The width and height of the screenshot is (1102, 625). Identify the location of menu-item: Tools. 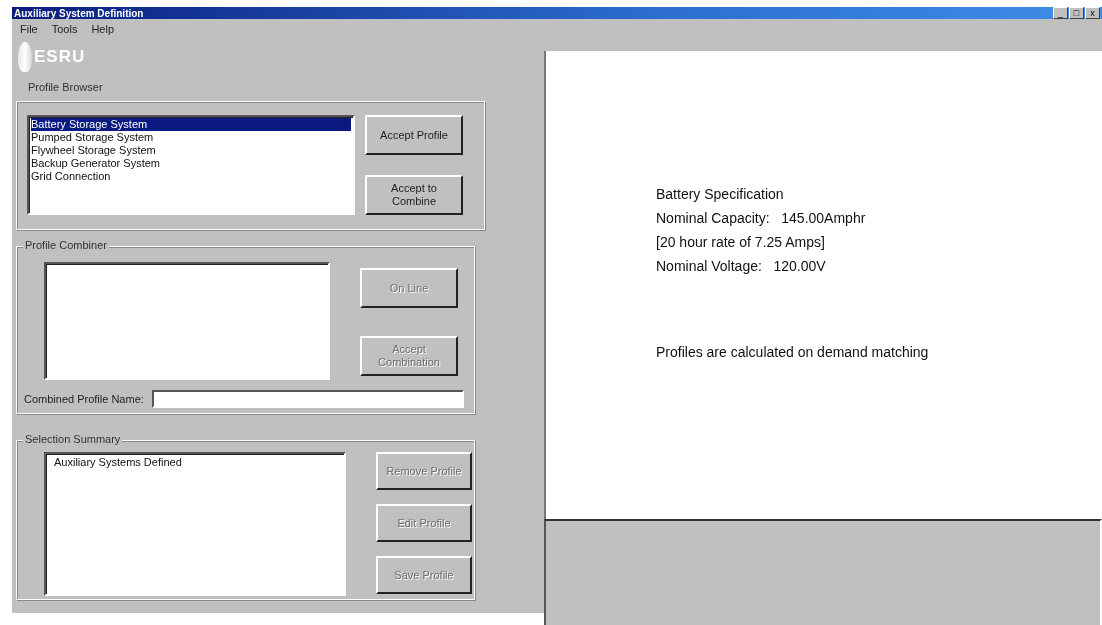
(64, 29).